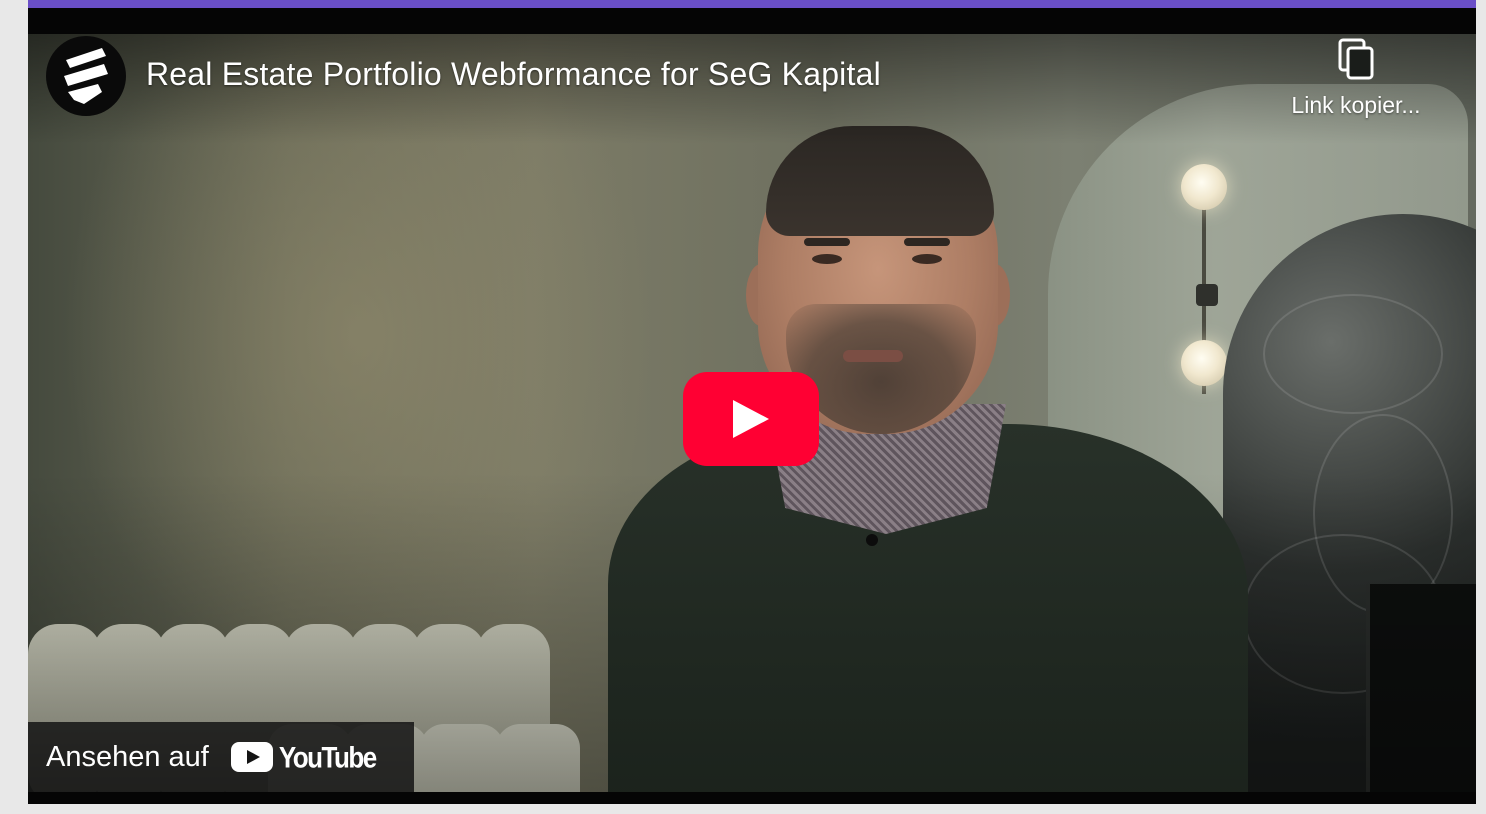  I want to click on youtube-logo: YouTube, so click(303, 756).